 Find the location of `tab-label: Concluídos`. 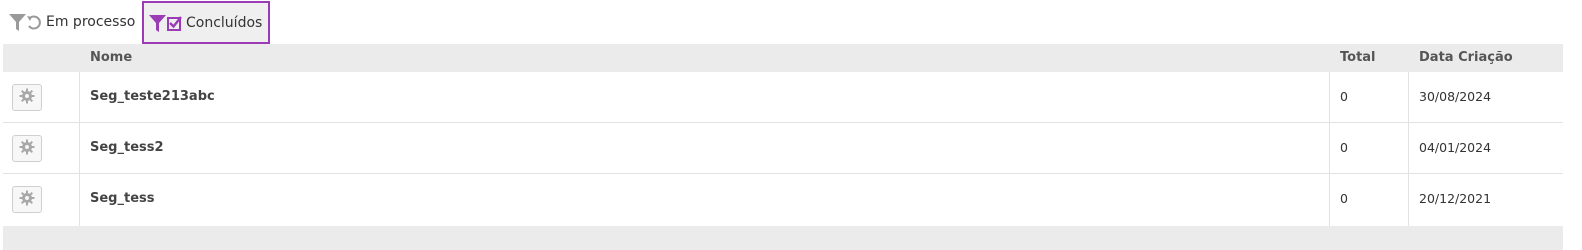

tab-label: Concluídos is located at coordinates (224, 22).